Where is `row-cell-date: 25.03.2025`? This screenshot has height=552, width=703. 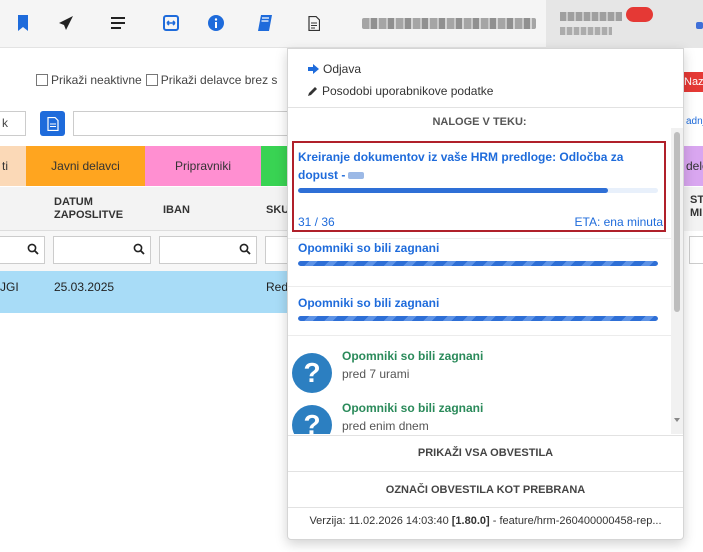 row-cell-date: 25.03.2025 is located at coordinates (84, 287).